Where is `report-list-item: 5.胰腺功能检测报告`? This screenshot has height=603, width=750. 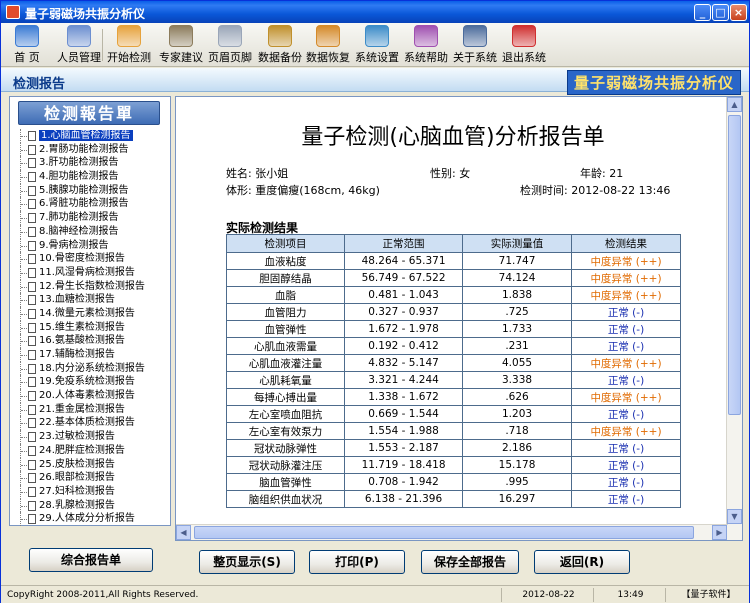 report-list-item: 5.胰腺功能检测报告 is located at coordinates (91, 190).